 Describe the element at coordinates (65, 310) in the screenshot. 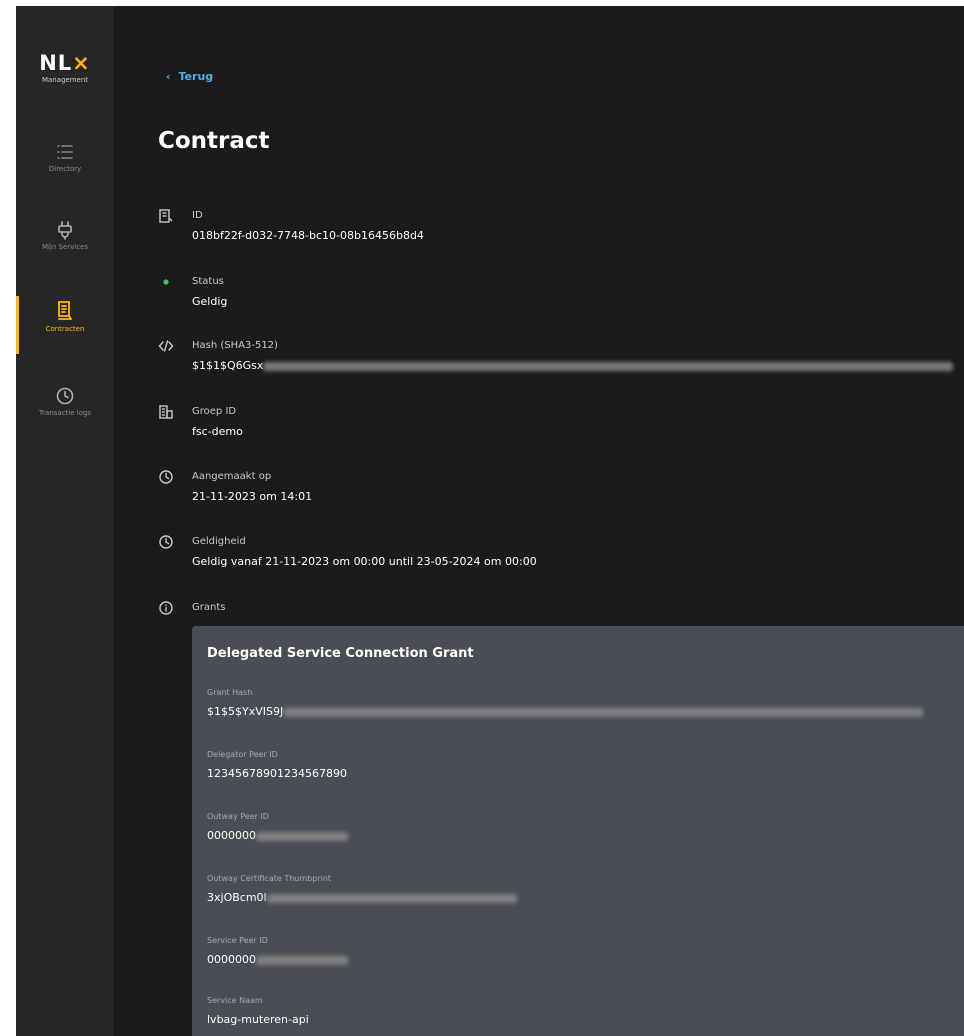

I see `contract-icon` at that location.